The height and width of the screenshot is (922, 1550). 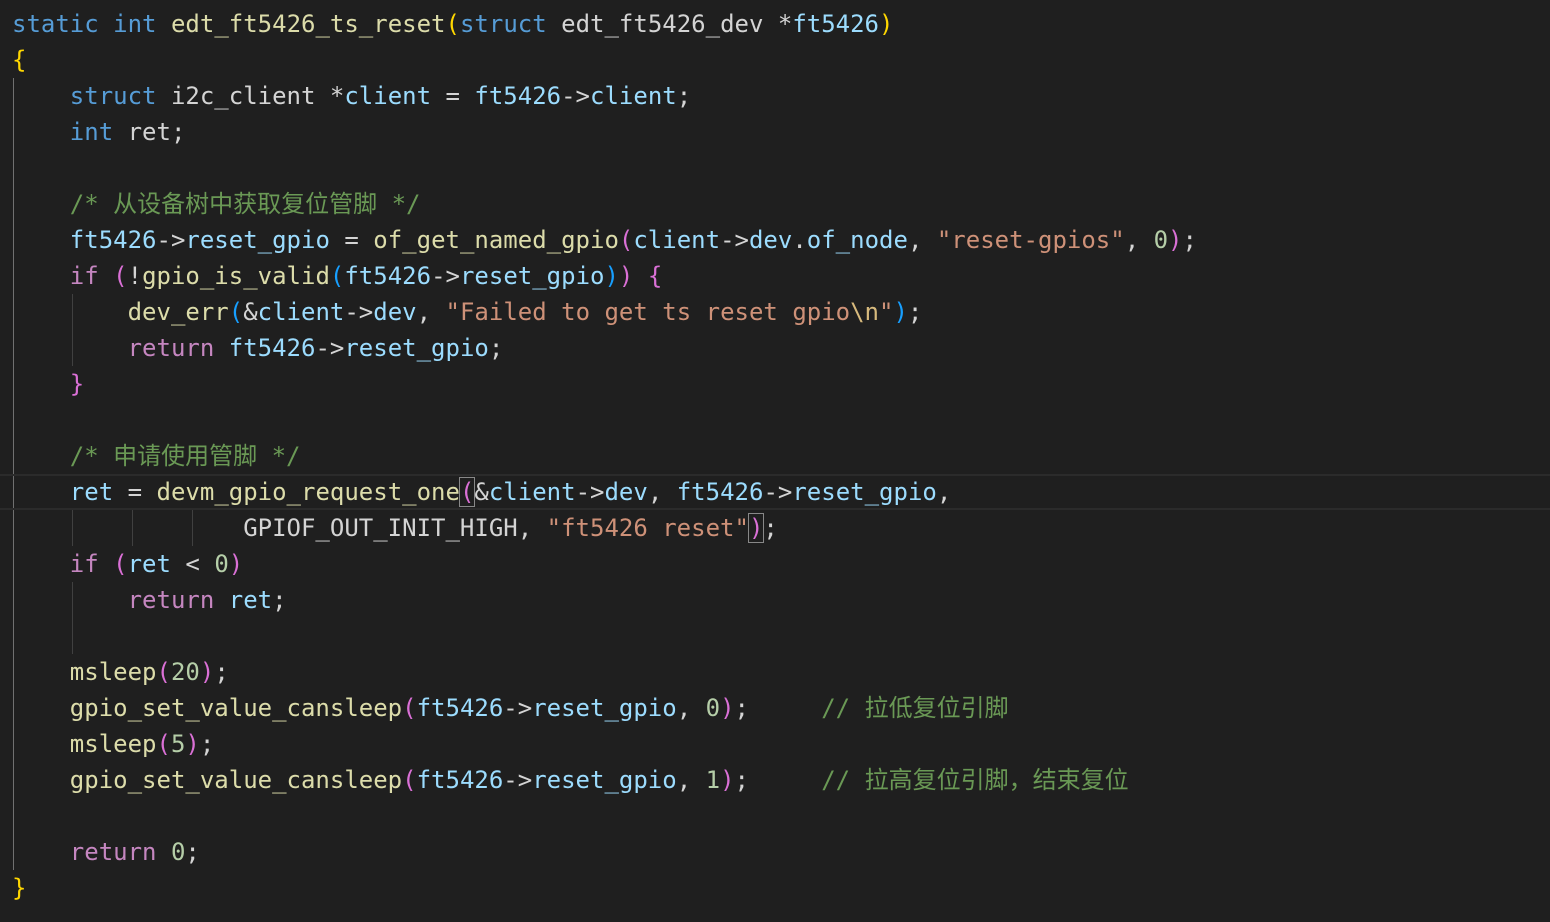 I want to click on code-token: dev_err, so click(x=178, y=312).